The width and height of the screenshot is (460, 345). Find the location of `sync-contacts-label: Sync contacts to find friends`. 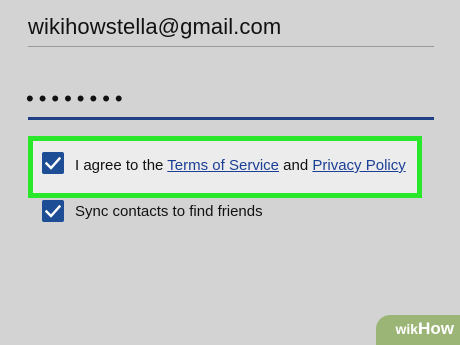

sync-contacts-label: Sync contacts to find friends is located at coordinates (169, 211).